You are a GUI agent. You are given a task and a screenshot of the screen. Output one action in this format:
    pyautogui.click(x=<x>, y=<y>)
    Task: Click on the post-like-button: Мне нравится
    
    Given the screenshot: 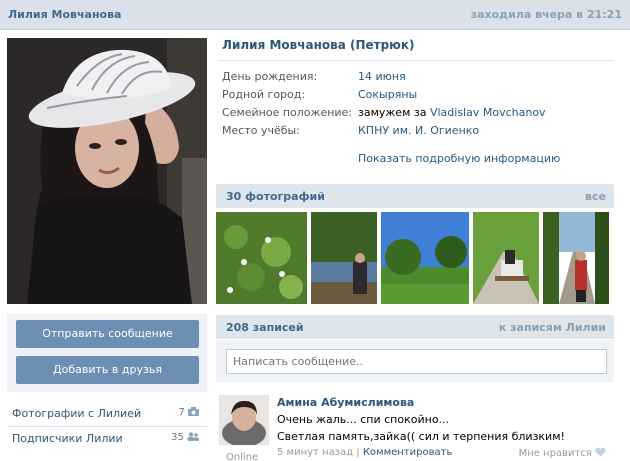 What is the action you would take?
    pyautogui.click(x=562, y=453)
    